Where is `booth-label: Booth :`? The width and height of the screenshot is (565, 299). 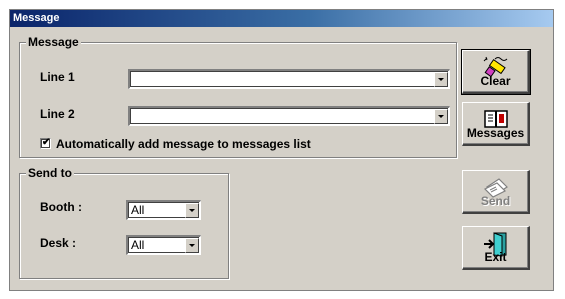
booth-label: Booth : is located at coordinates (61, 207).